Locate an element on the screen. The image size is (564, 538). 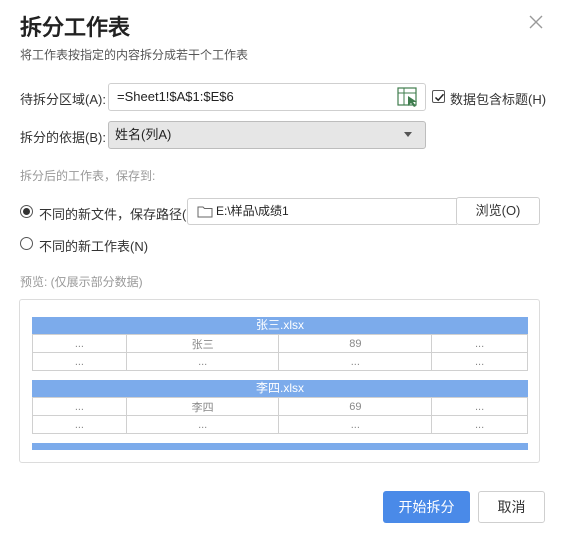
save-hint: 拆分后的工作表，保存到: is located at coordinates (88, 176).